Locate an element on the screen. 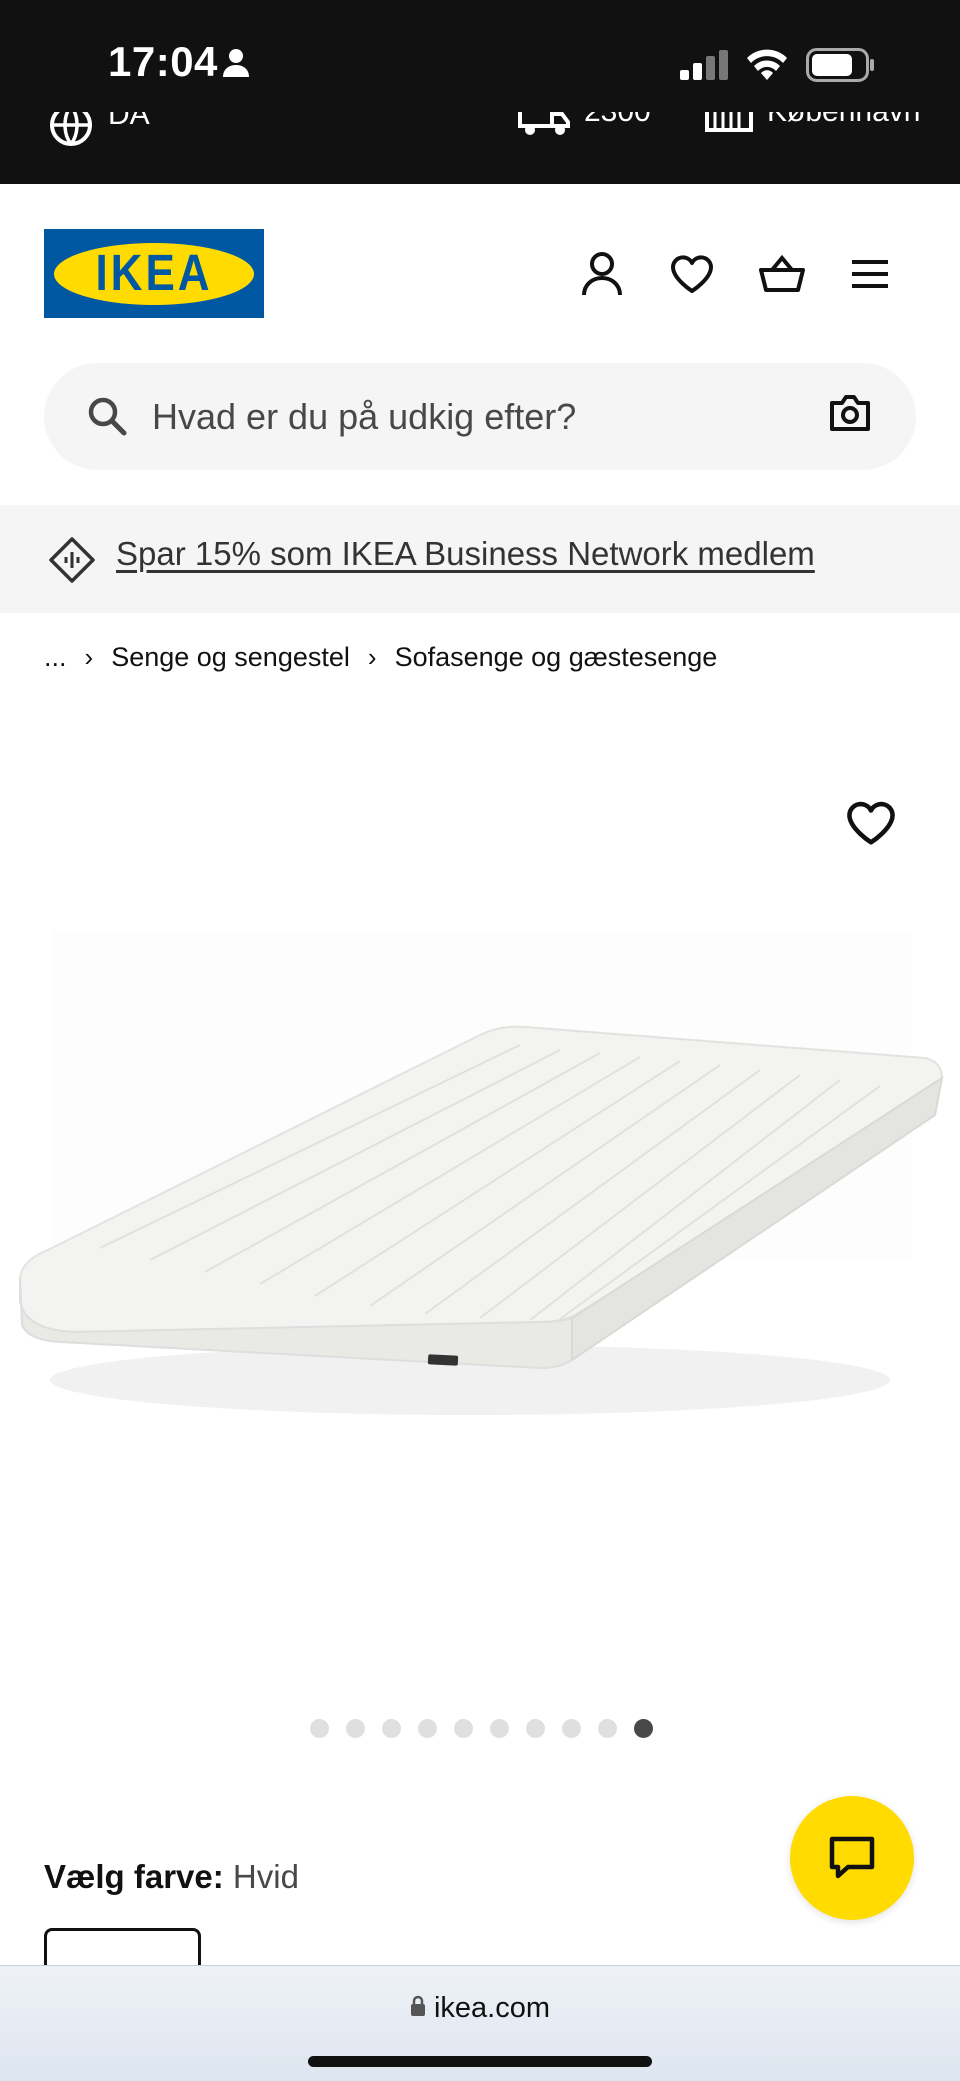 This screenshot has width=960, height=2081. menu-icon is located at coordinates (870, 274).